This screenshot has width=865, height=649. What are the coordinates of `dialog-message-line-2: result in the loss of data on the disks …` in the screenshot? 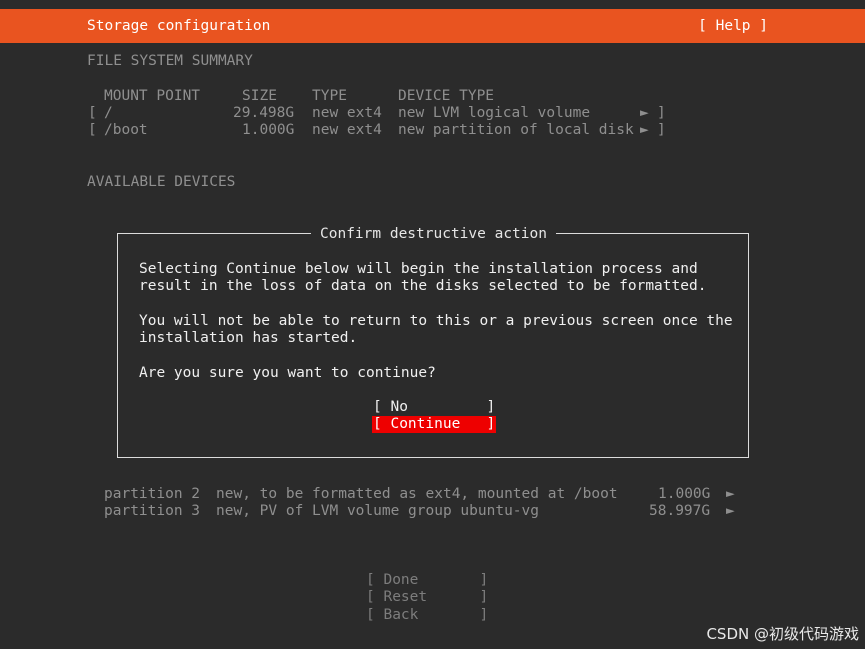 It's located at (423, 286).